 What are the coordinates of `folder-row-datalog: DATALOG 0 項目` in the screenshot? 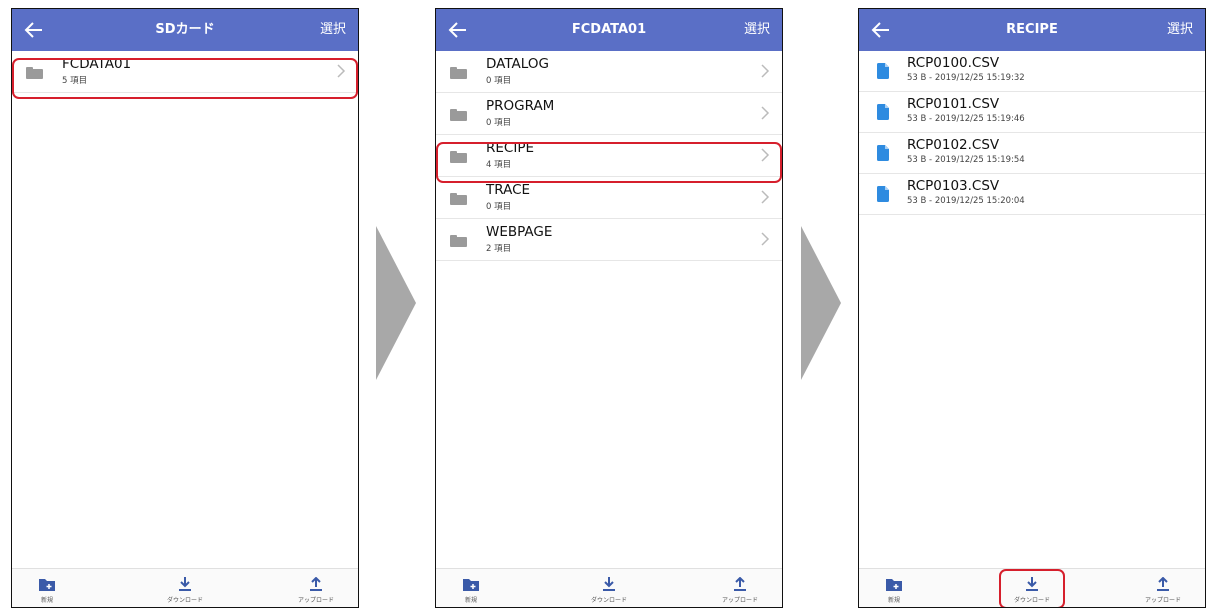 It's located at (609, 72).